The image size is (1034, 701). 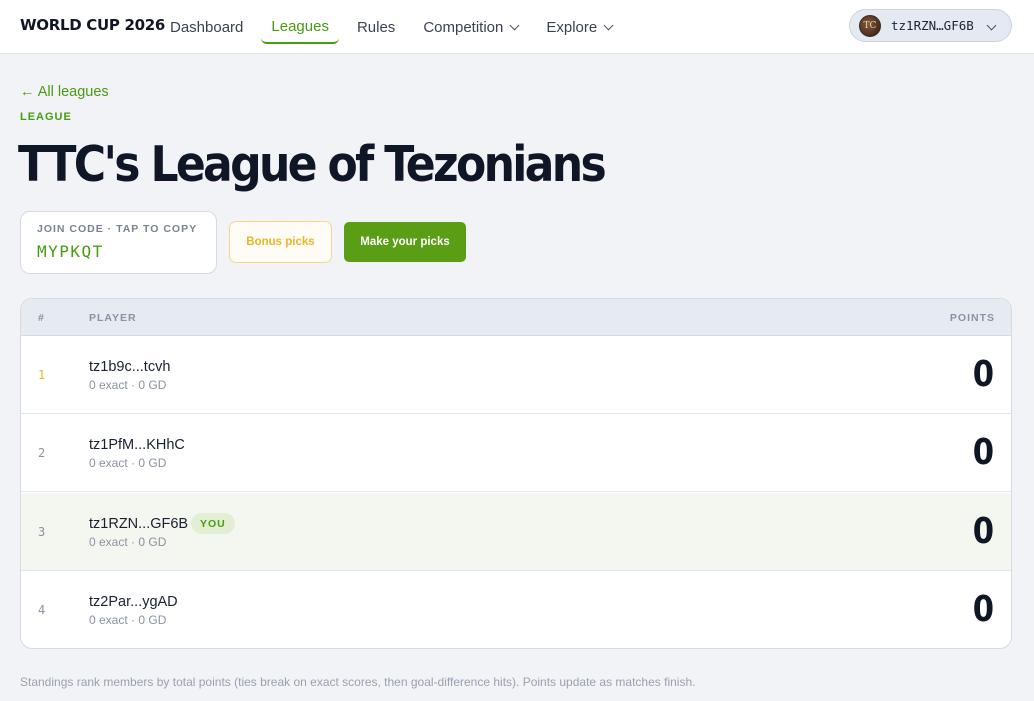 I want to click on bonus-picks-button: Bonus picks, so click(x=280, y=242).